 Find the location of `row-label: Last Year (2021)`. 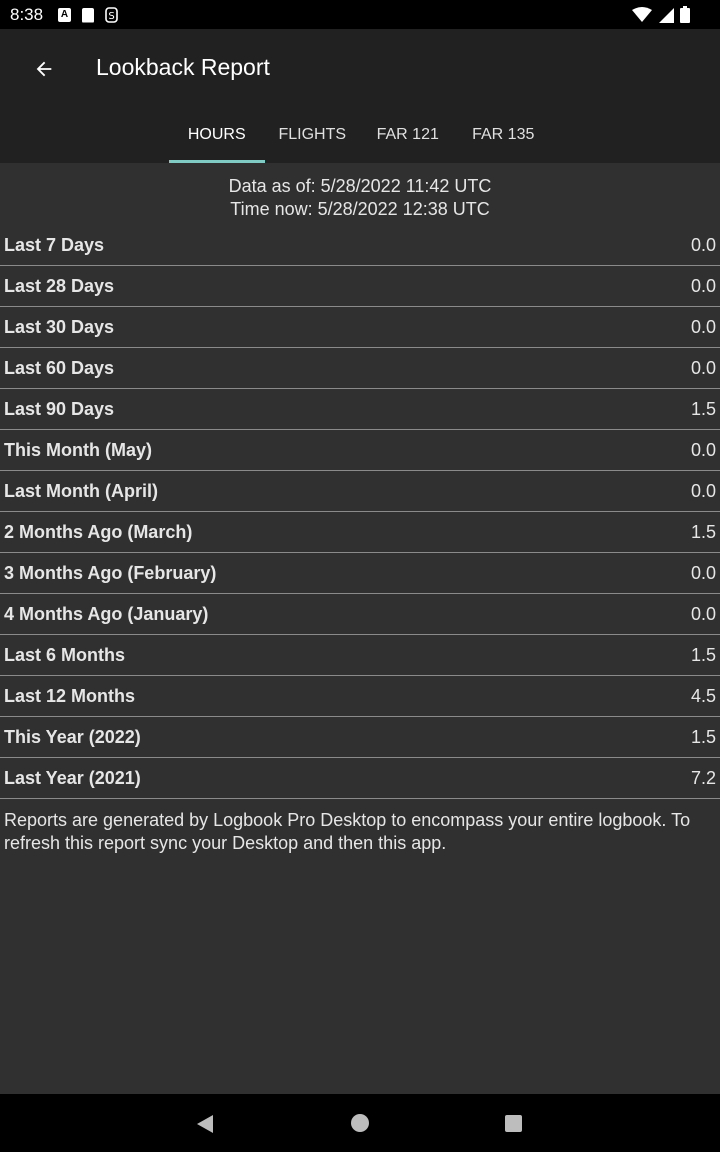

row-label: Last Year (2021) is located at coordinates (72, 777).